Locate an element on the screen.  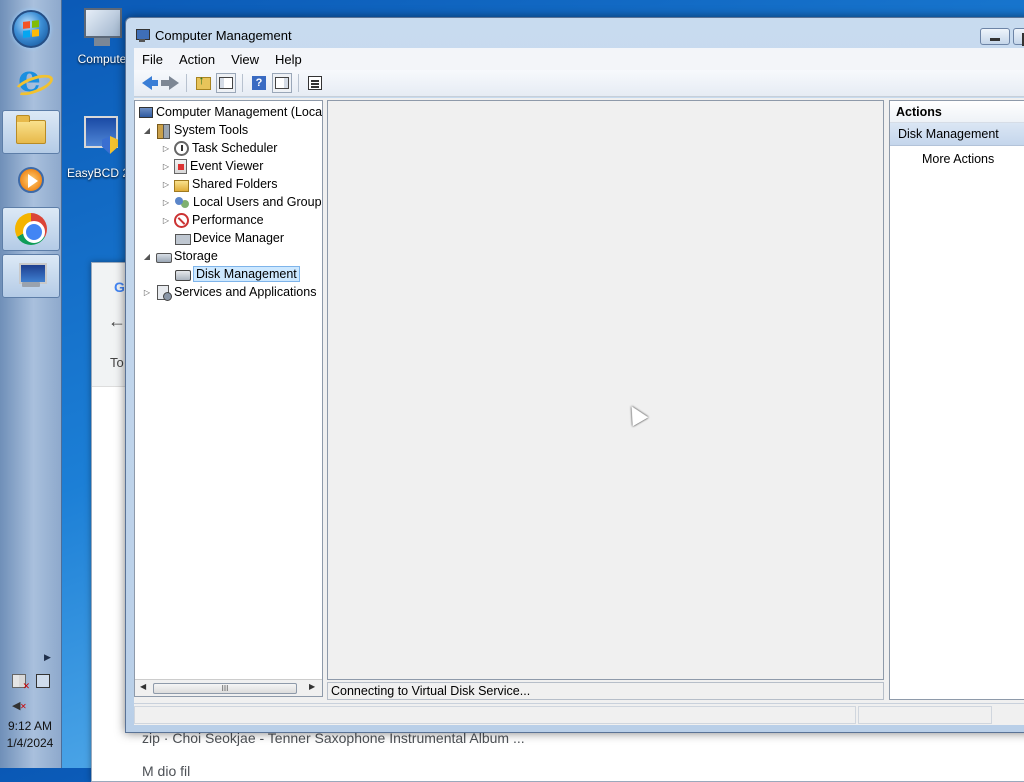
media-player-icon is located at coordinates (31, 180).